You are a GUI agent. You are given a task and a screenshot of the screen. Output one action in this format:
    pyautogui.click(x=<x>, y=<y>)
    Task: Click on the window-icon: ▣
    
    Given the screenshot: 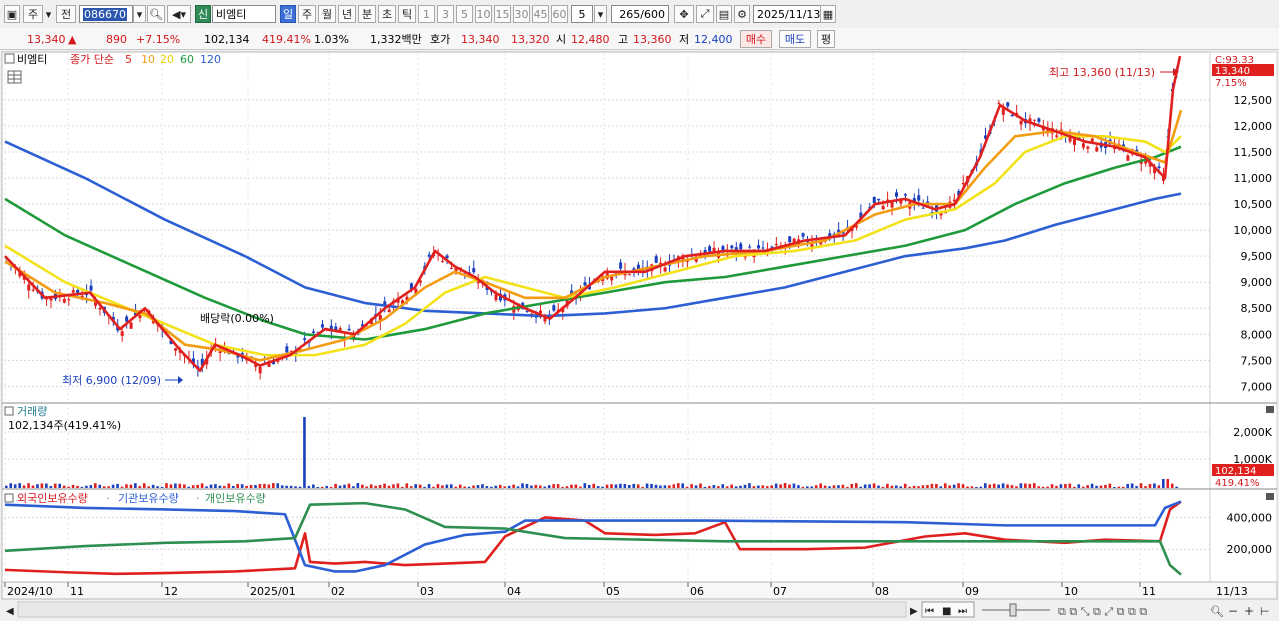 What is the action you would take?
    pyautogui.click(x=12, y=14)
    